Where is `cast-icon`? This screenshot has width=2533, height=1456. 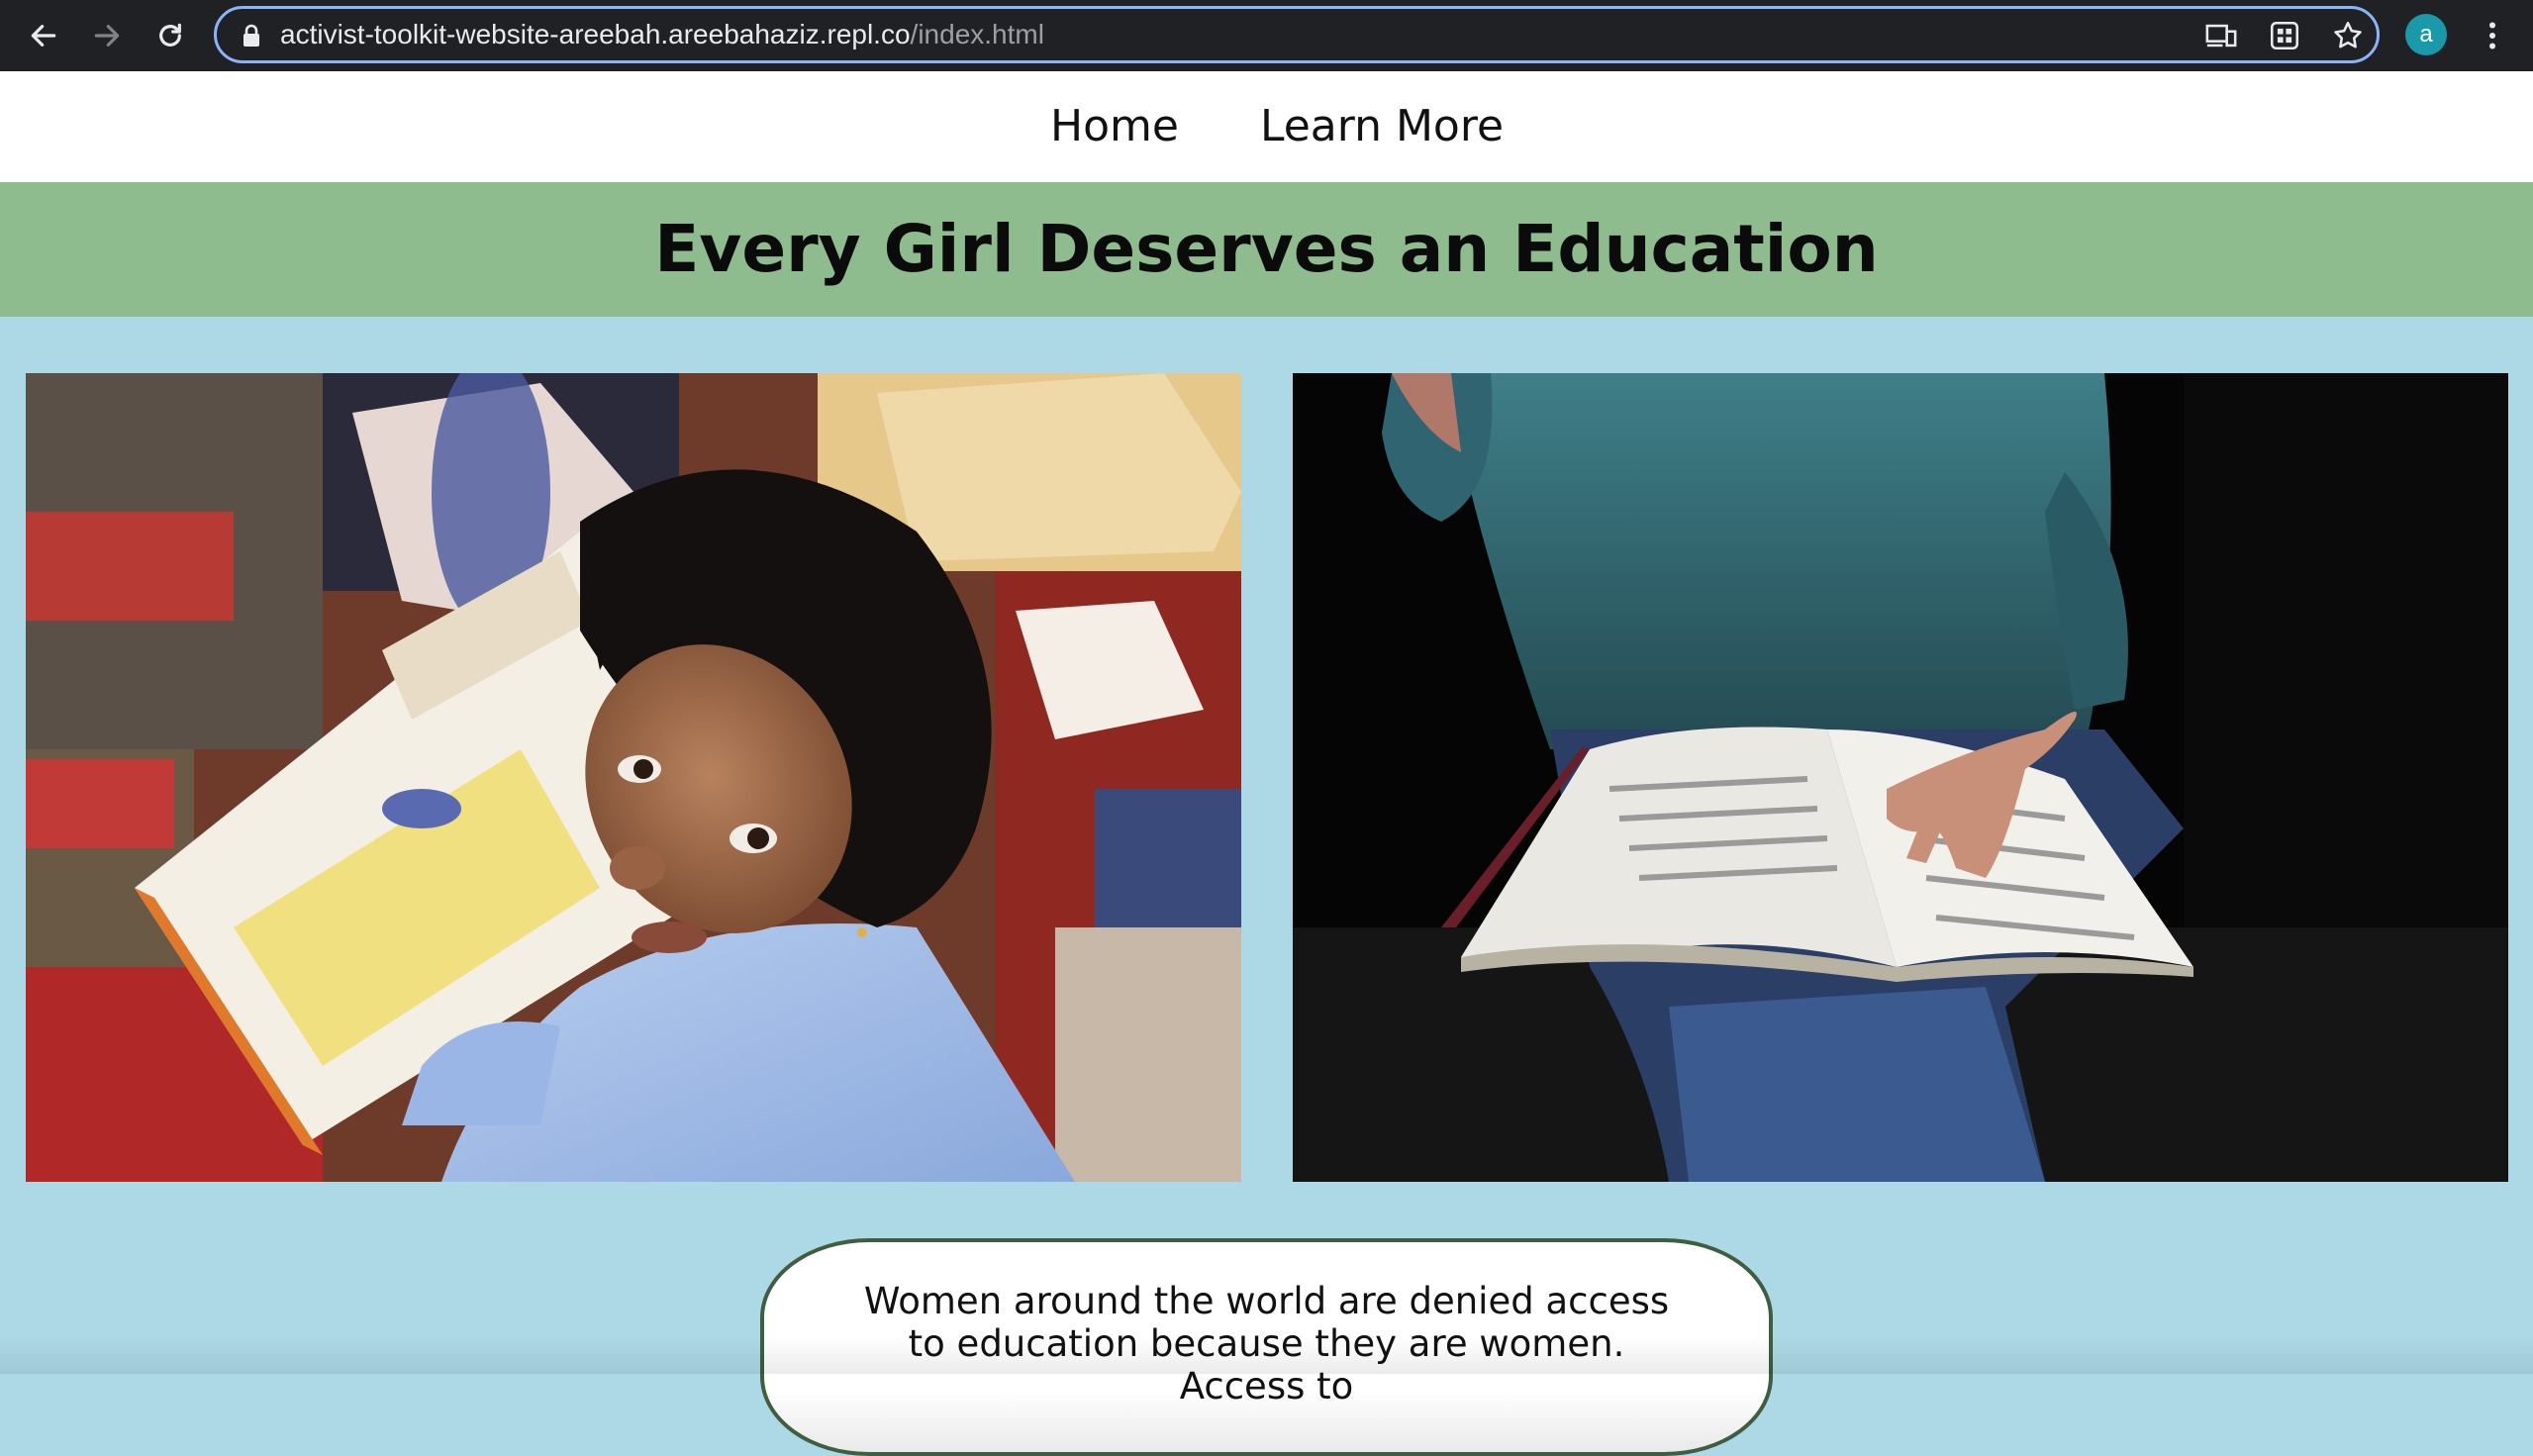
cast-icon is located at coordinates (2221, 35).